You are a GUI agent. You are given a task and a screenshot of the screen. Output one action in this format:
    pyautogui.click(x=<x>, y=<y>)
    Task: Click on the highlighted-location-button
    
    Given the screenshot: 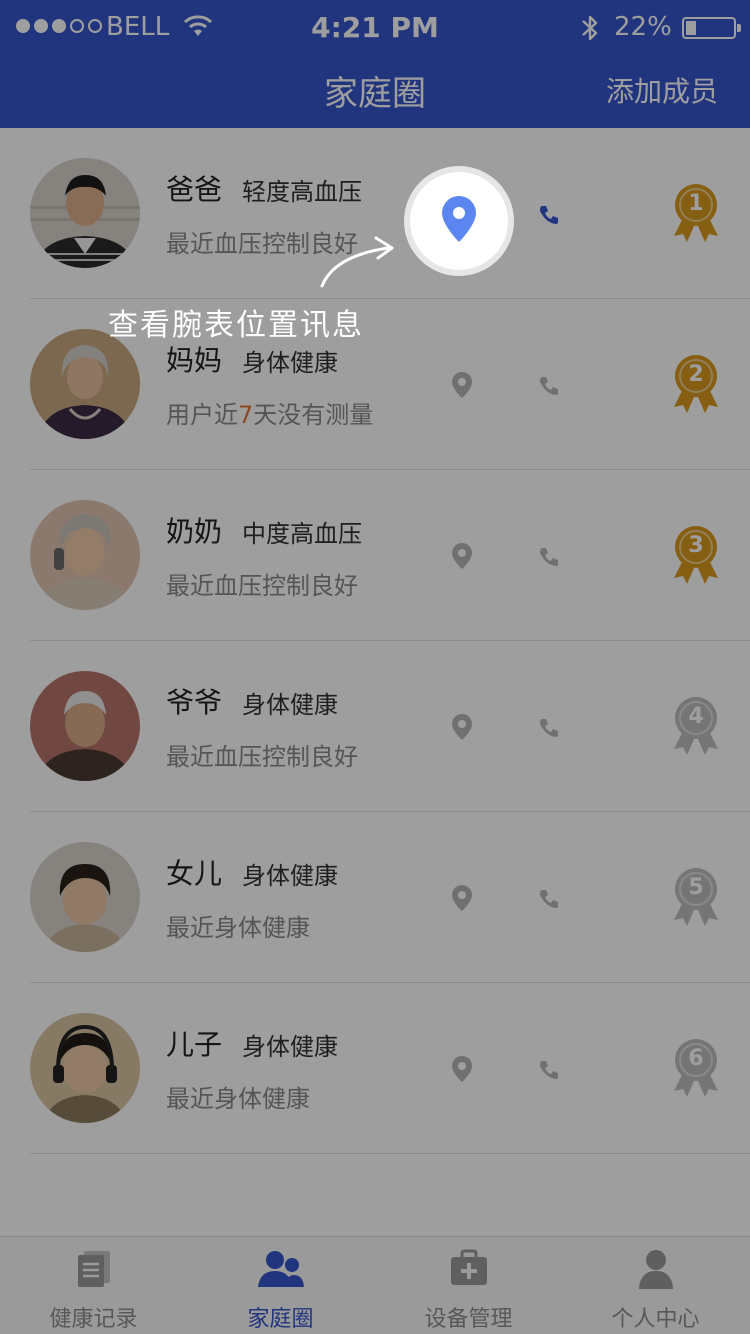 What is the action you would take?
    pyautogui.click(x=459, y=221)
    